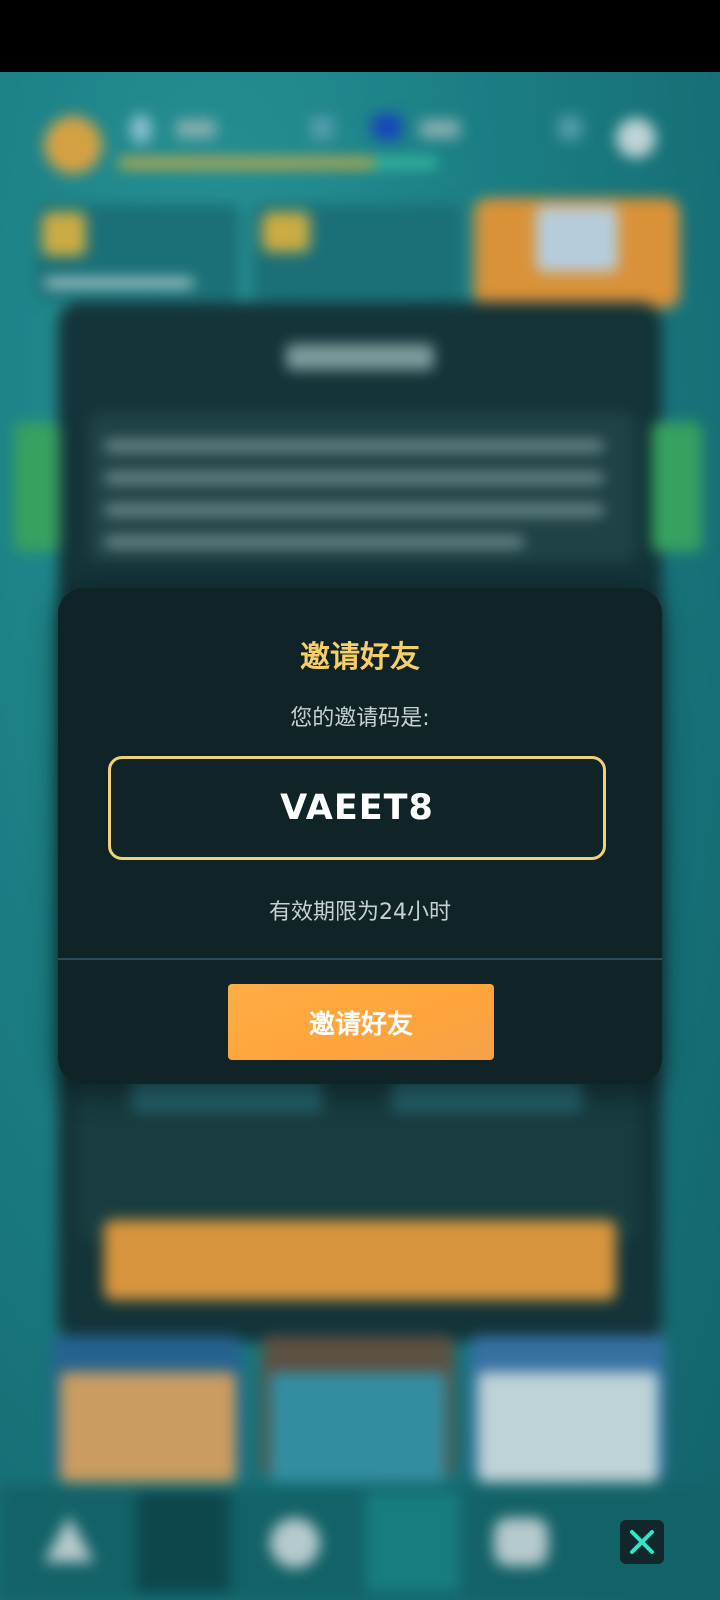  Describe the element at coordinates (360, 959) in the screenshot. I see `divider` at that location.